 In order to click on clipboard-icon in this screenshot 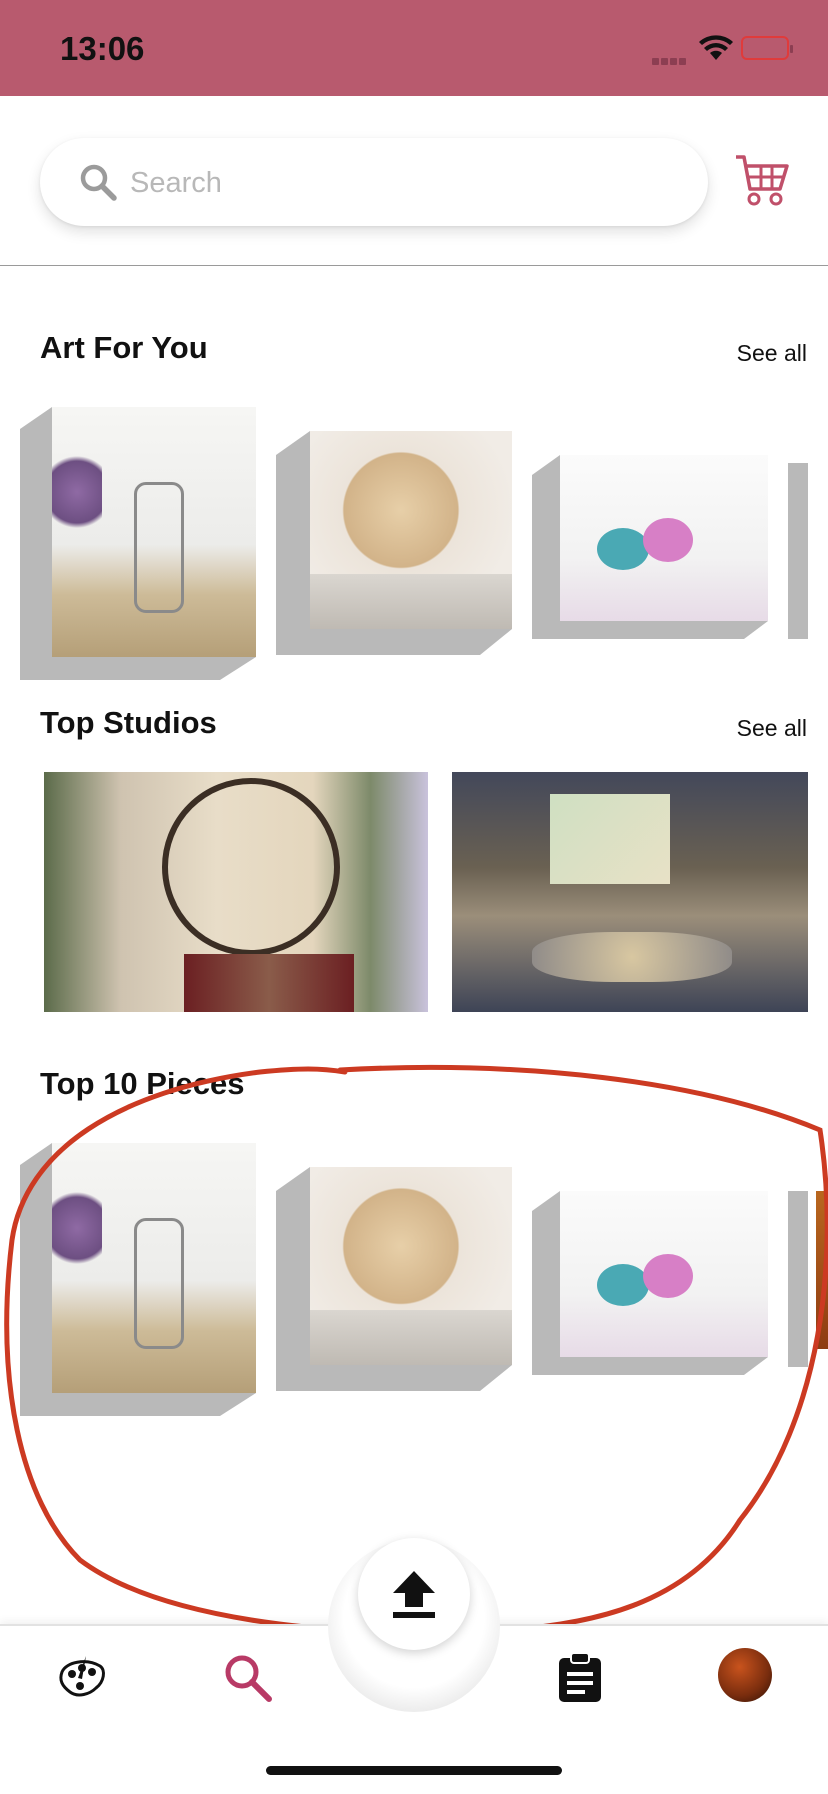, I will do `click(580, 1677)`.